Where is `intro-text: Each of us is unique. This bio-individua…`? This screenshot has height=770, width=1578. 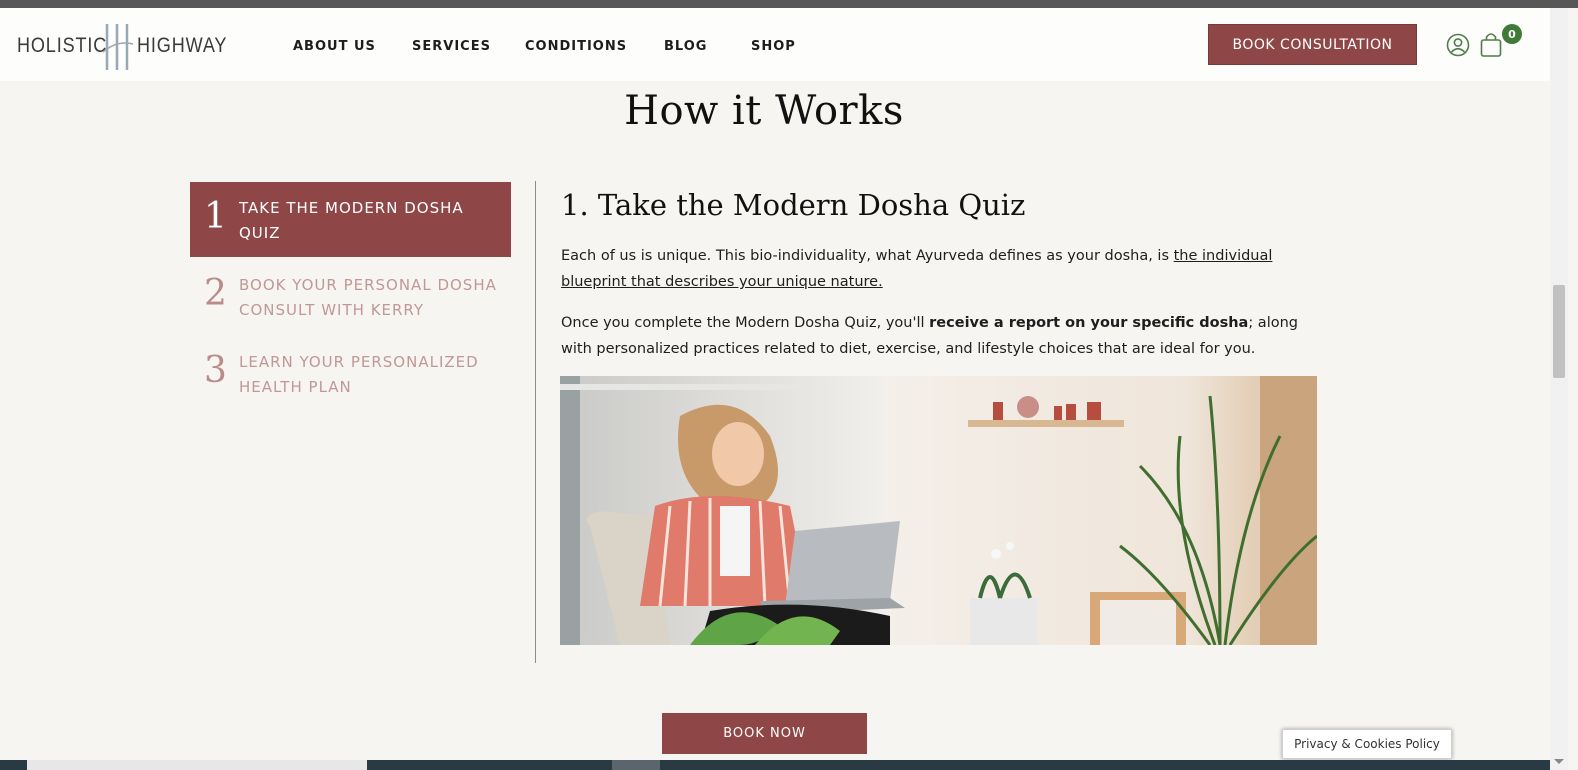 intro-text: Each of us is unique. This bio-individua… is located at coordinates (867, 256).